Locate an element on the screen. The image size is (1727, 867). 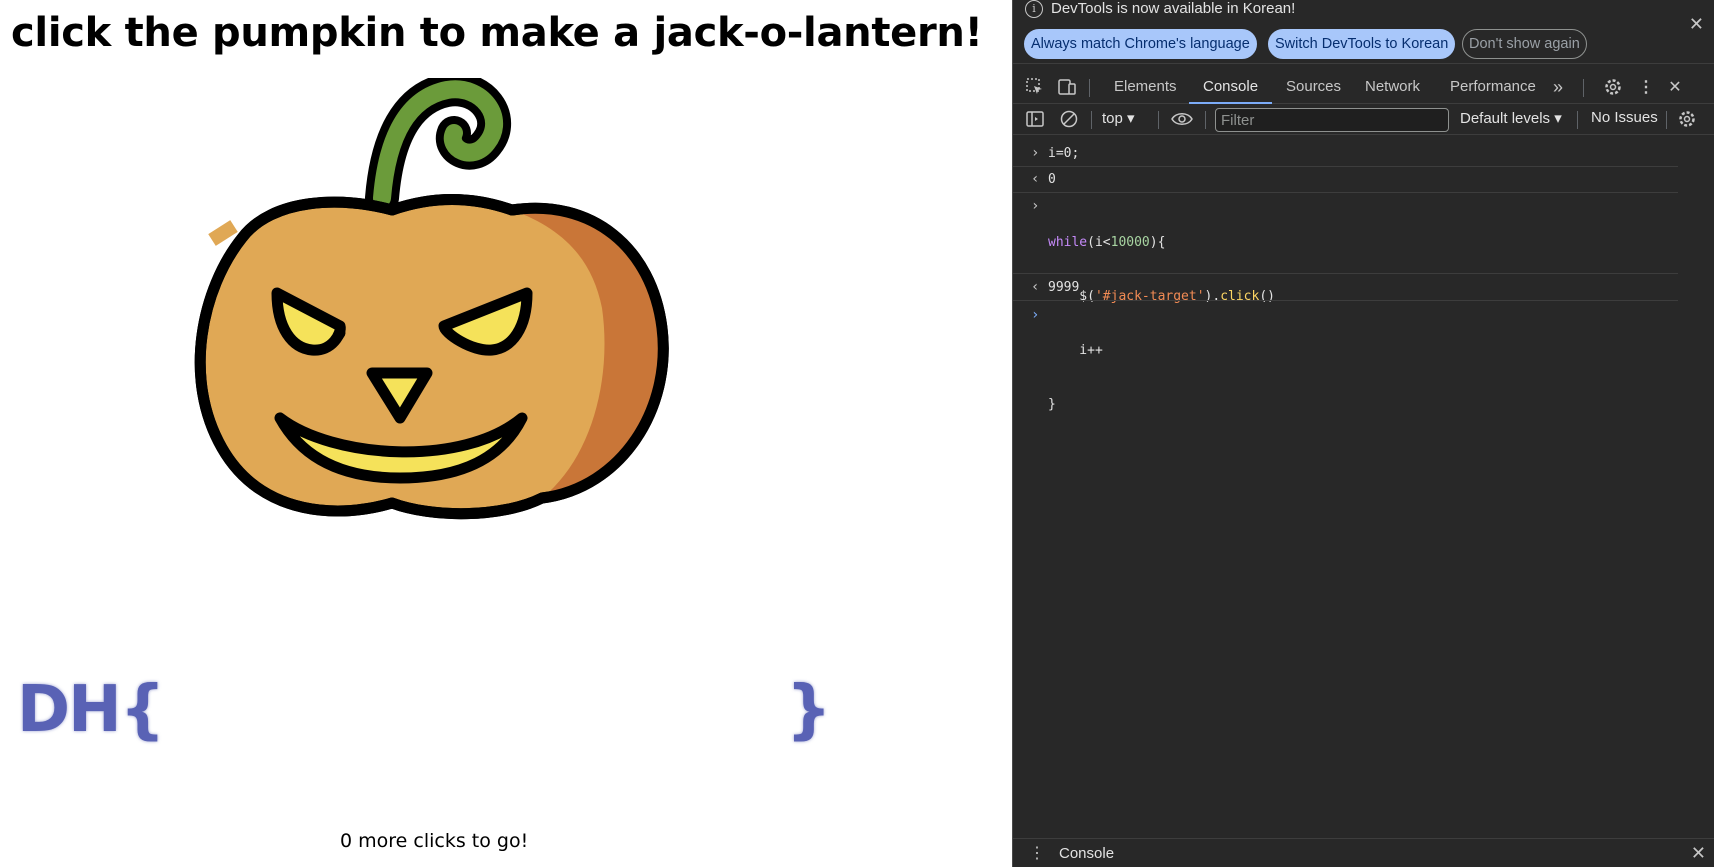
console-settings-icon is located at coordinates (1687, 119).